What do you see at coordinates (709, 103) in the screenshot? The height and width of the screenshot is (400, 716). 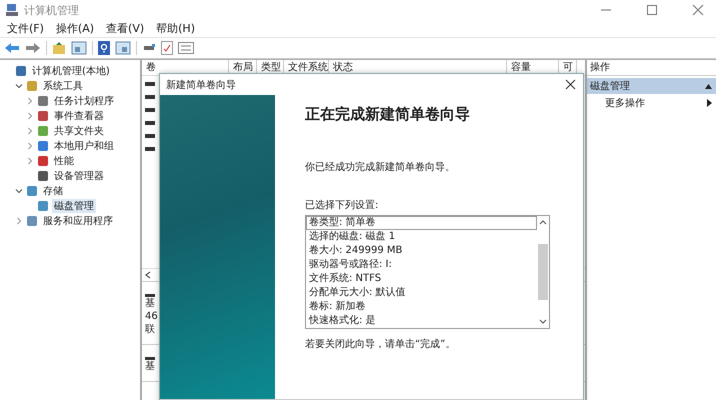 I see `submenu-arrow-icon` at bounding box center [709, 103].